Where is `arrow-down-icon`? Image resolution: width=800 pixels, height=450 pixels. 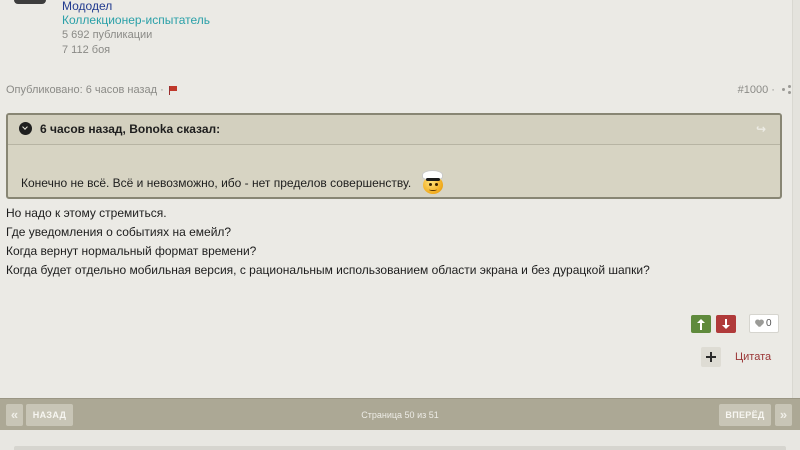
arrow-down-icon is located at coordinates (726, 324).